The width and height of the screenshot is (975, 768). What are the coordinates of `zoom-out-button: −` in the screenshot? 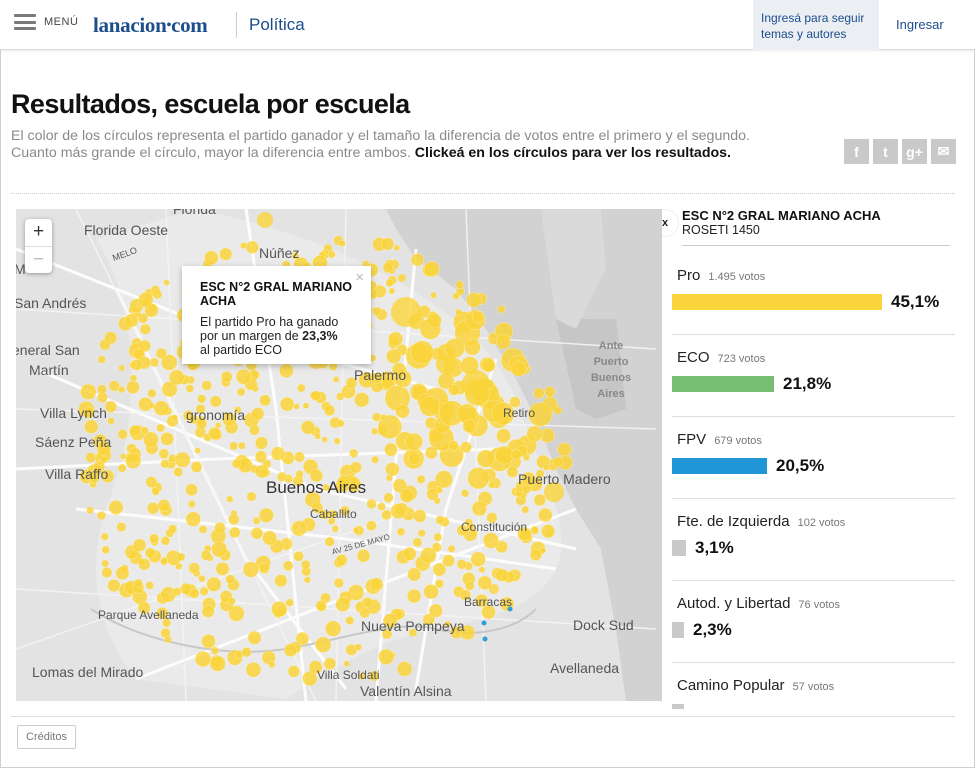 It's located at (38, 259).